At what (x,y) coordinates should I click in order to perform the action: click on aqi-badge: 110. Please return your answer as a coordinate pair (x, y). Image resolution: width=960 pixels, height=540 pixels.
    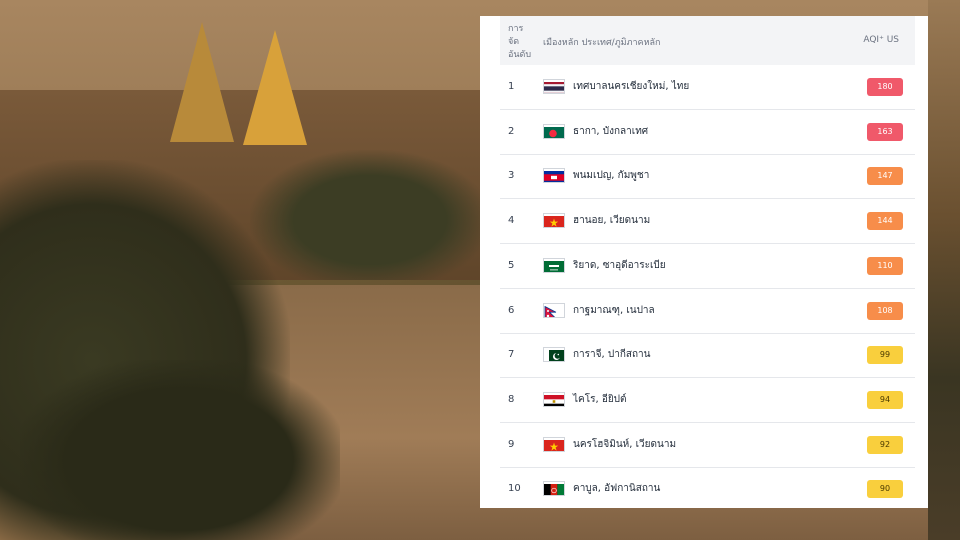
    Looking at the image, I should click on (885, 265).